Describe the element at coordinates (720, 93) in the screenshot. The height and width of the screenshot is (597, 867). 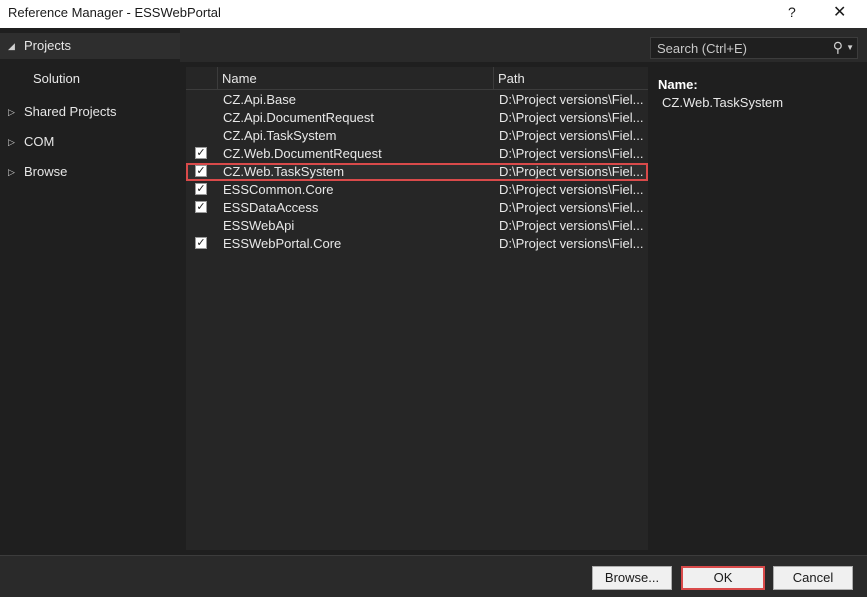
I see `details-pane: Name: CZ.Web.TaskSystem` at that location.